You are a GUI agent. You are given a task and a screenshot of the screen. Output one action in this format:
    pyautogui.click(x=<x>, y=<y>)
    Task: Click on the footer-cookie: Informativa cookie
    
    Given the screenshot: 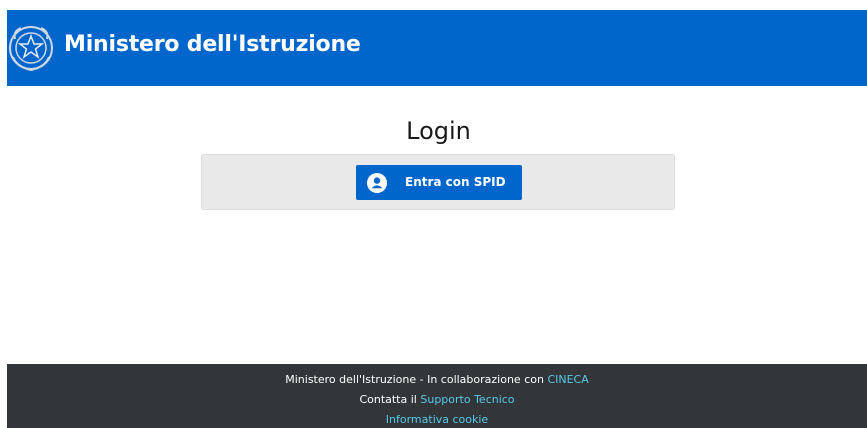 What is the action you would take?
    pyautogui.click(x=437, y=420)
    